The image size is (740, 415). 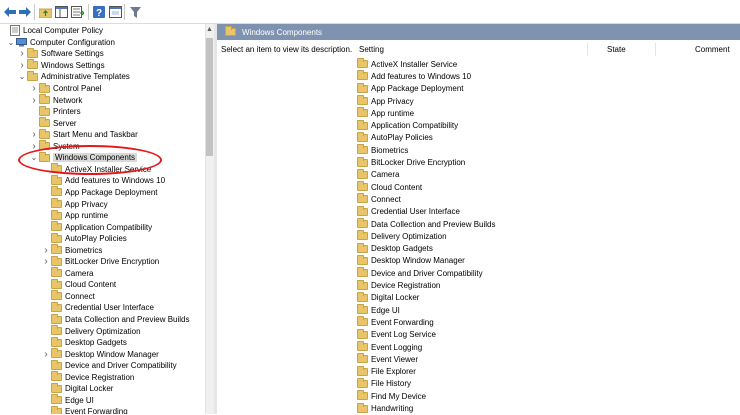 I want to click on list-item: Credential User Interface, so click(x=408, y=211).